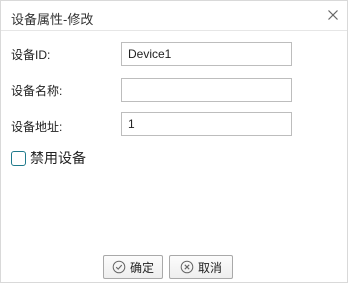 The width and height of the screenshot is (348, 283). Describe the element at coordinates (31, 55) in the screenshot. I see `device-id-label: 设备ID:` at that location.